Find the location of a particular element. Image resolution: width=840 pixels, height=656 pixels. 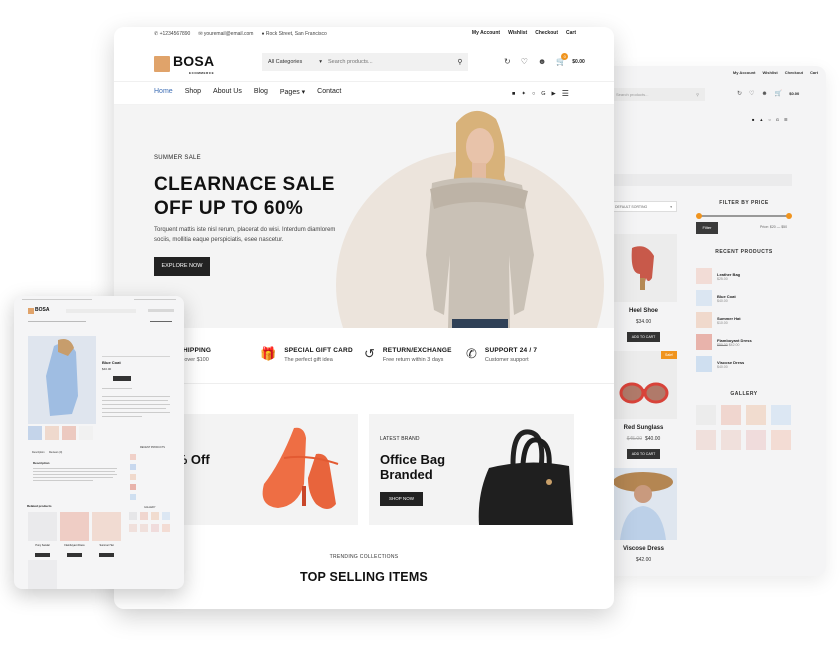

right-search-input: Search products... ⚲ is located at coordinates (657, 94).